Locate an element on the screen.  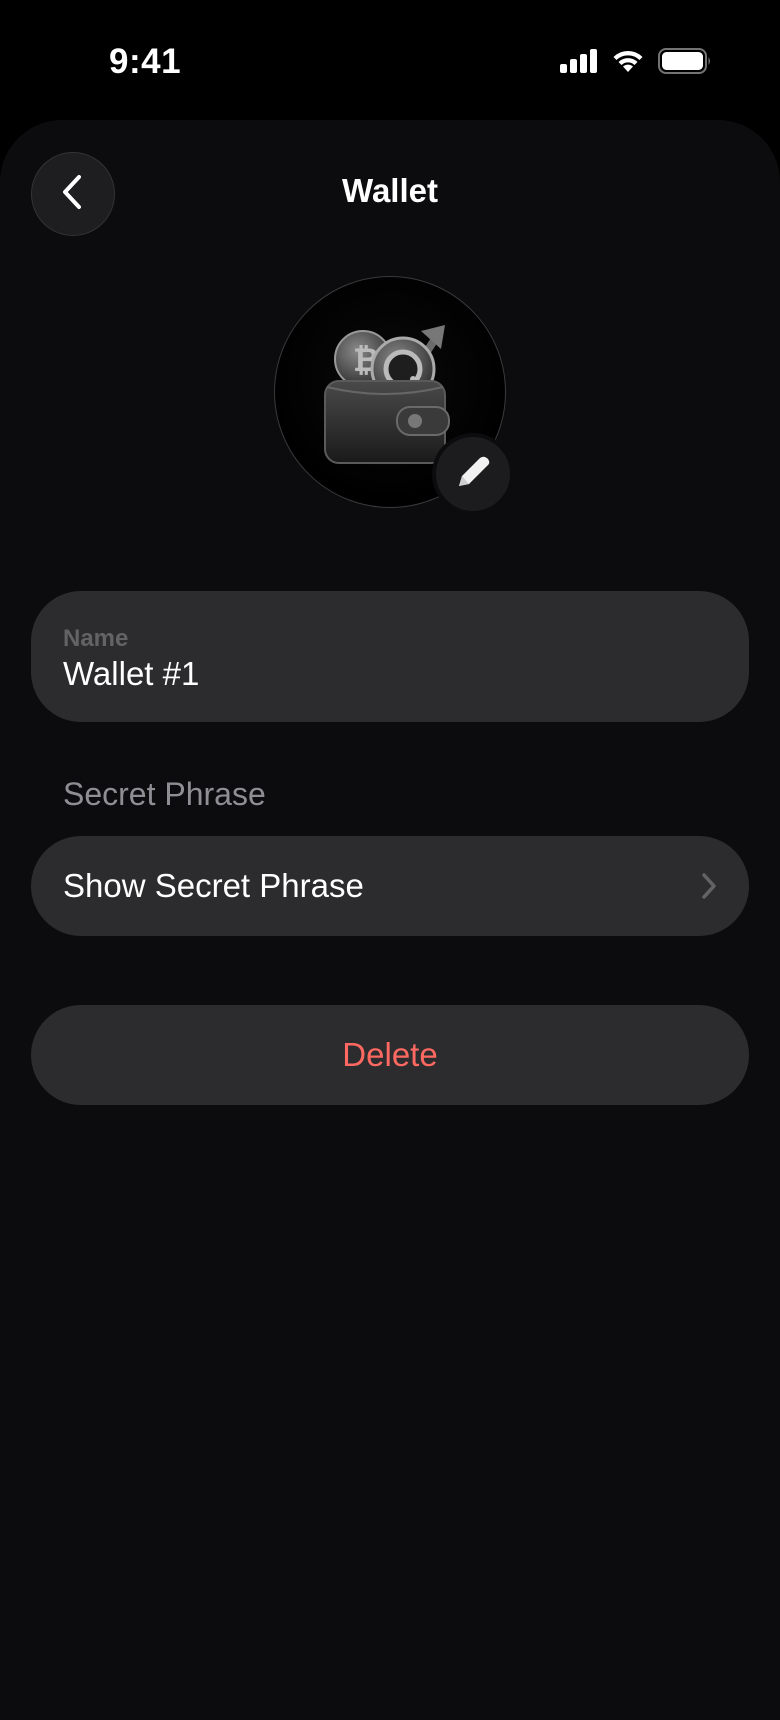
name-field-value: Wallet #1 is located at coordinates (131, 674).